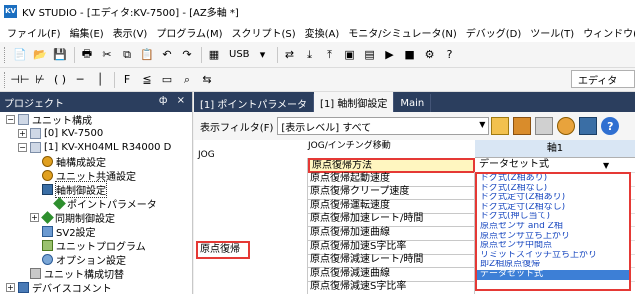  Describe the element at coordinates (130, 13) in the screenshot. I see `window-title: KV STUDIO - [エディタ:KV-7500] - [AZ多軸 *]` at that location.